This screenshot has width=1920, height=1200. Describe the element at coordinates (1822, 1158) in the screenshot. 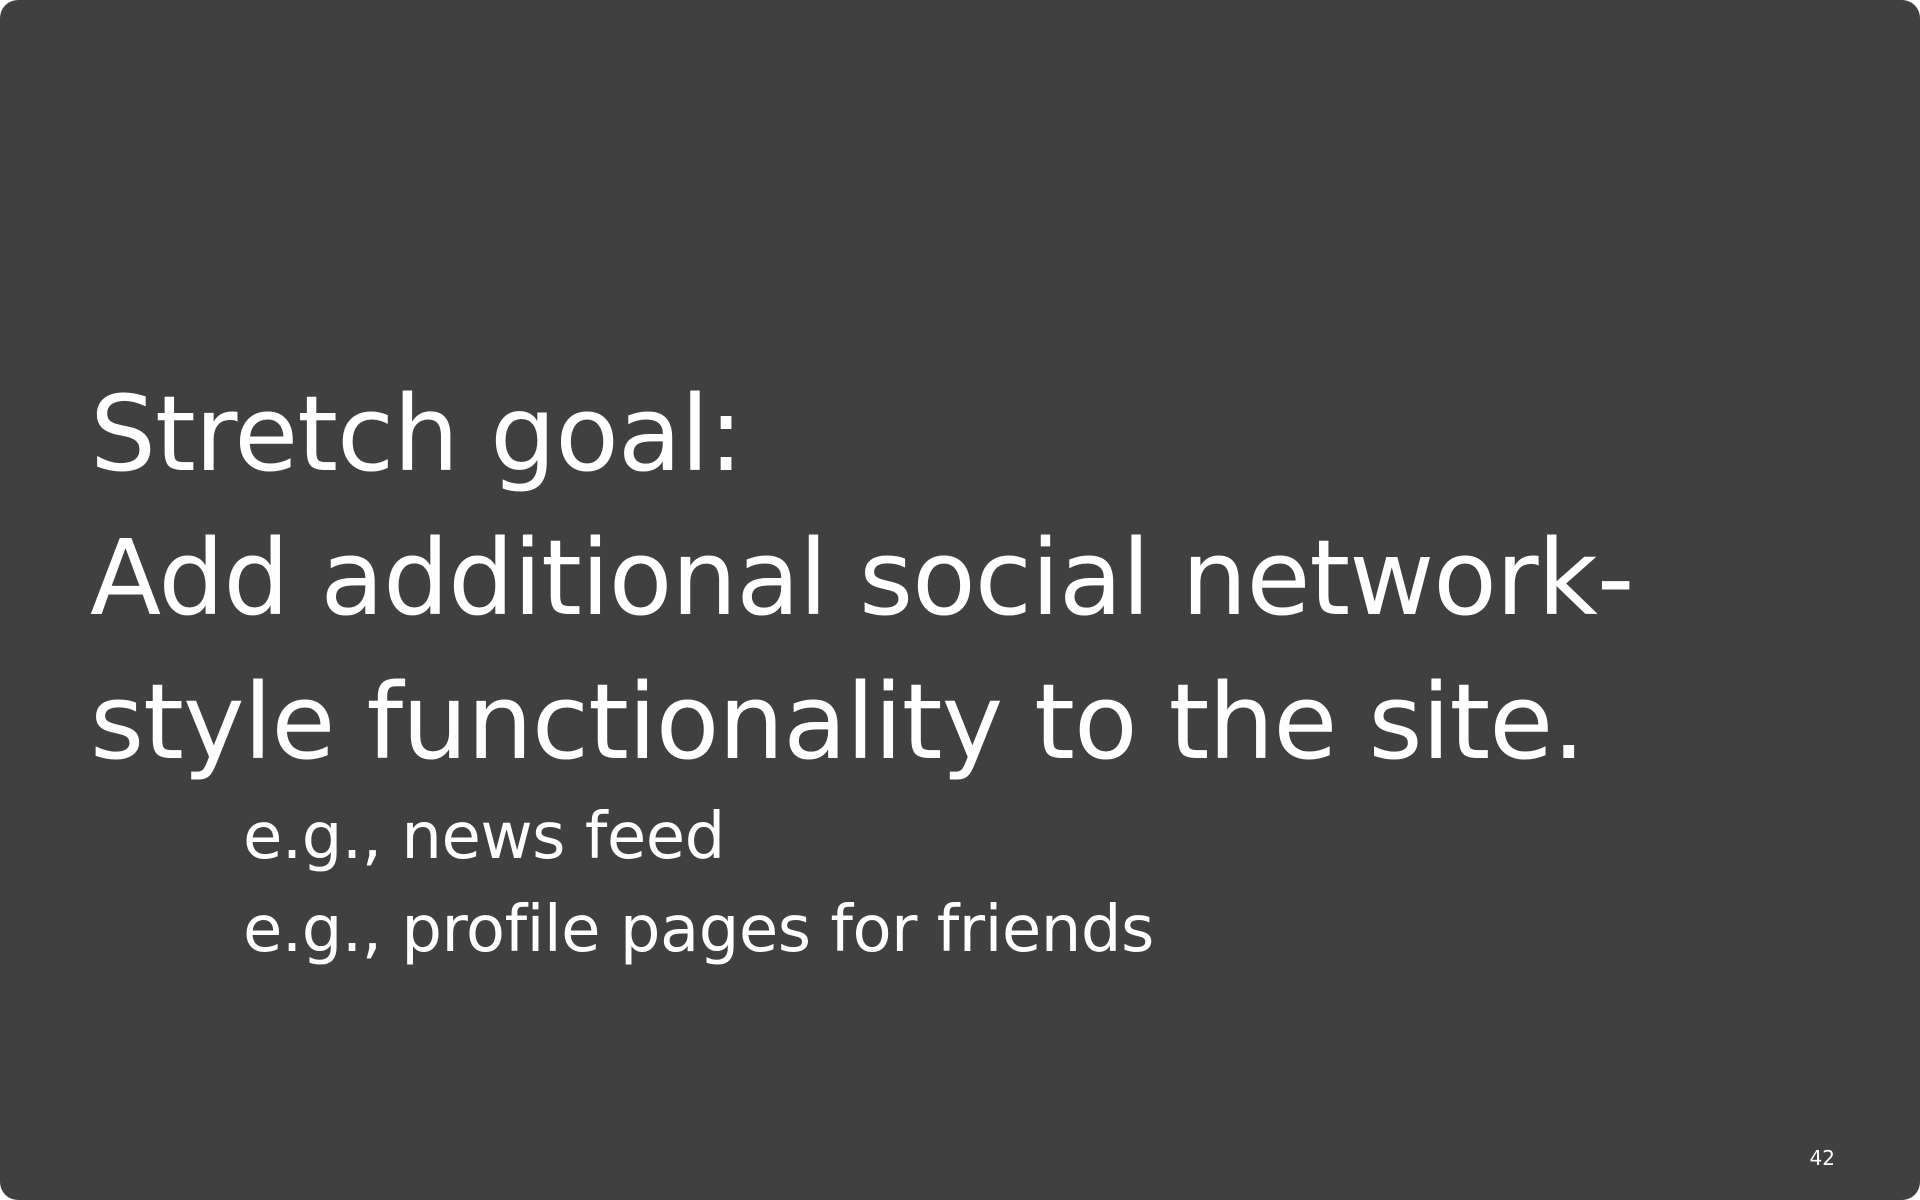

I see `slide-page-number: 42` at that location.